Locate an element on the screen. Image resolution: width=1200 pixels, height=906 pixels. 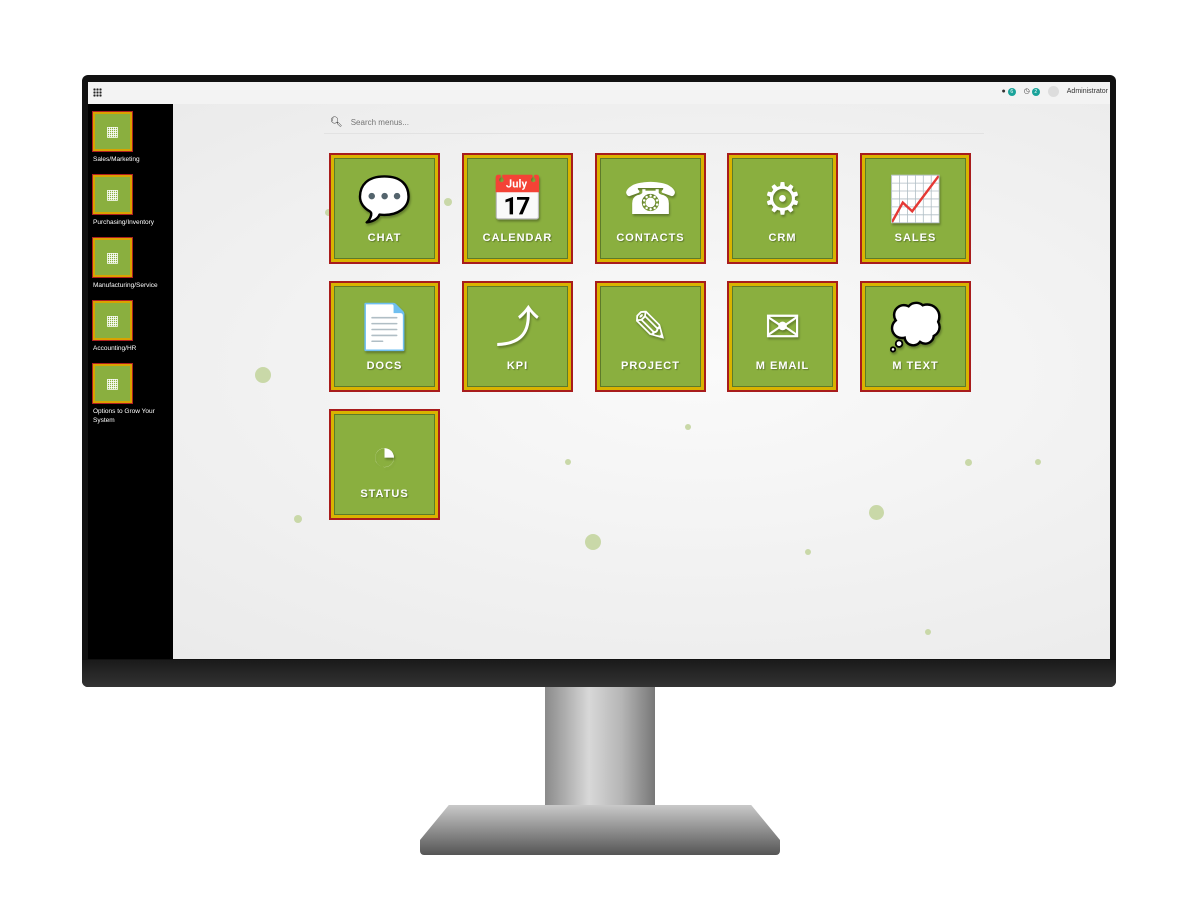
sidebar-item: ▦ Options to Grow Your System is located at coordinates (132, 394).